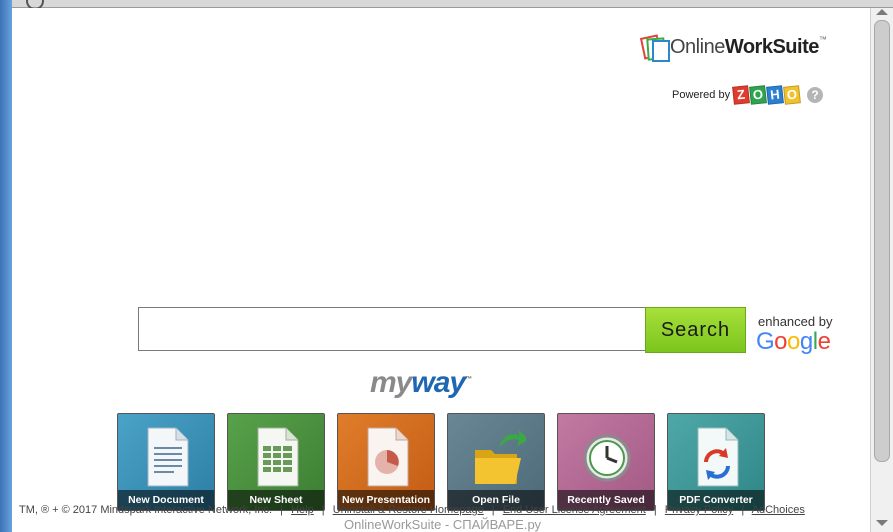 The height and width of the screenshot is (532, 893). I want to click on google-letter: e, so click(824, 341).